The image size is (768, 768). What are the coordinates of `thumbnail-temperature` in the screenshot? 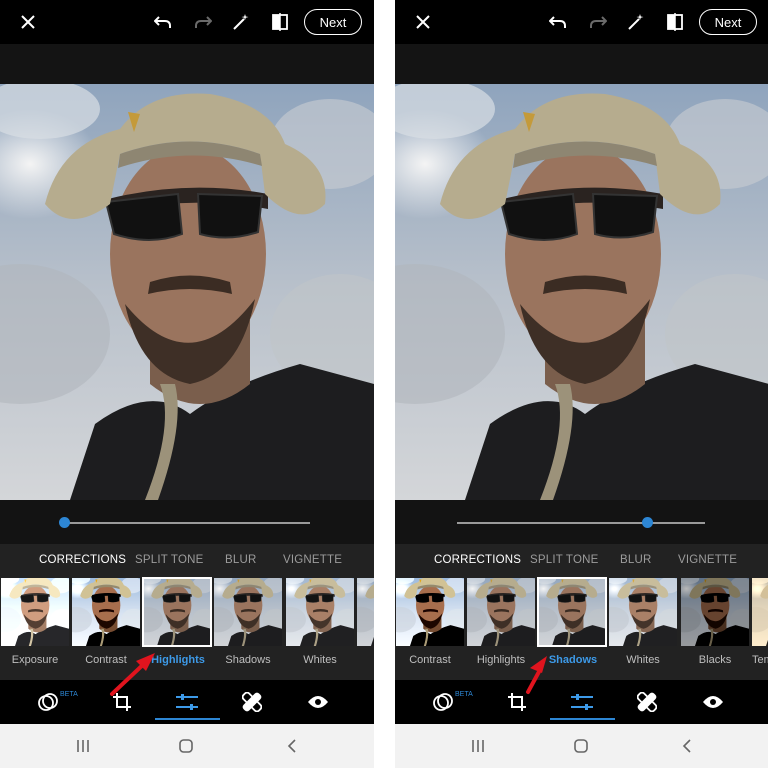 It's located at (760, 612).